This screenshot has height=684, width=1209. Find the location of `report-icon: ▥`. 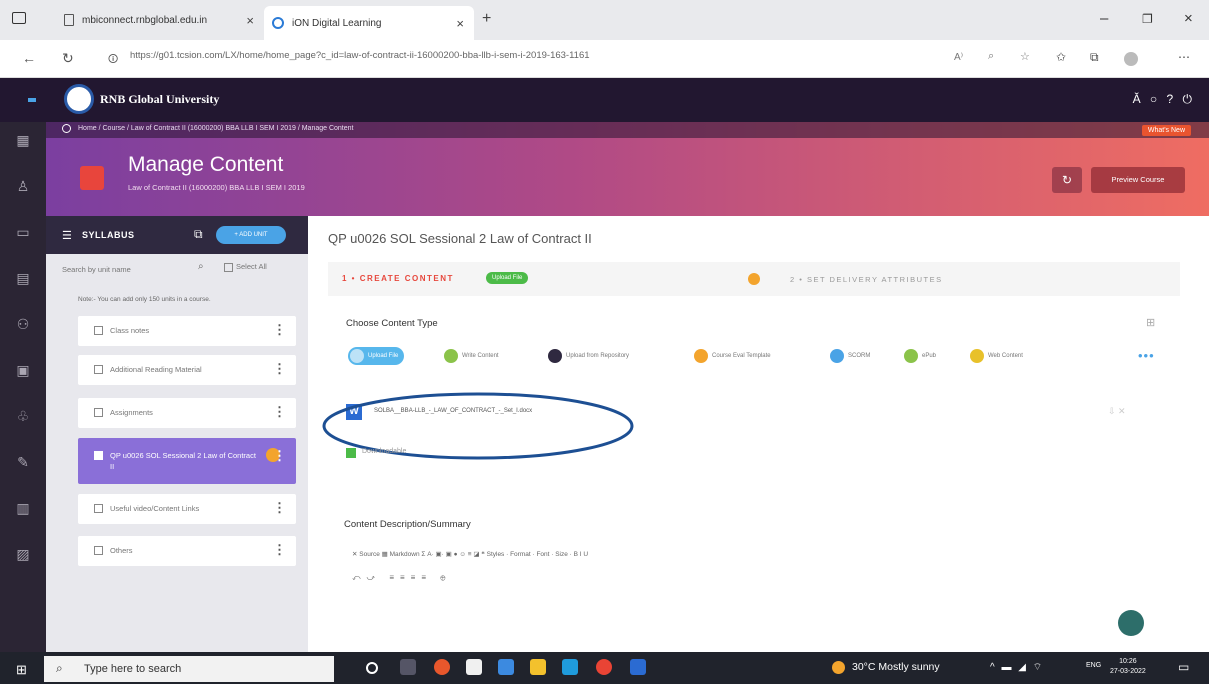

report-icon: ▥ is located at coordinates (23, 509).